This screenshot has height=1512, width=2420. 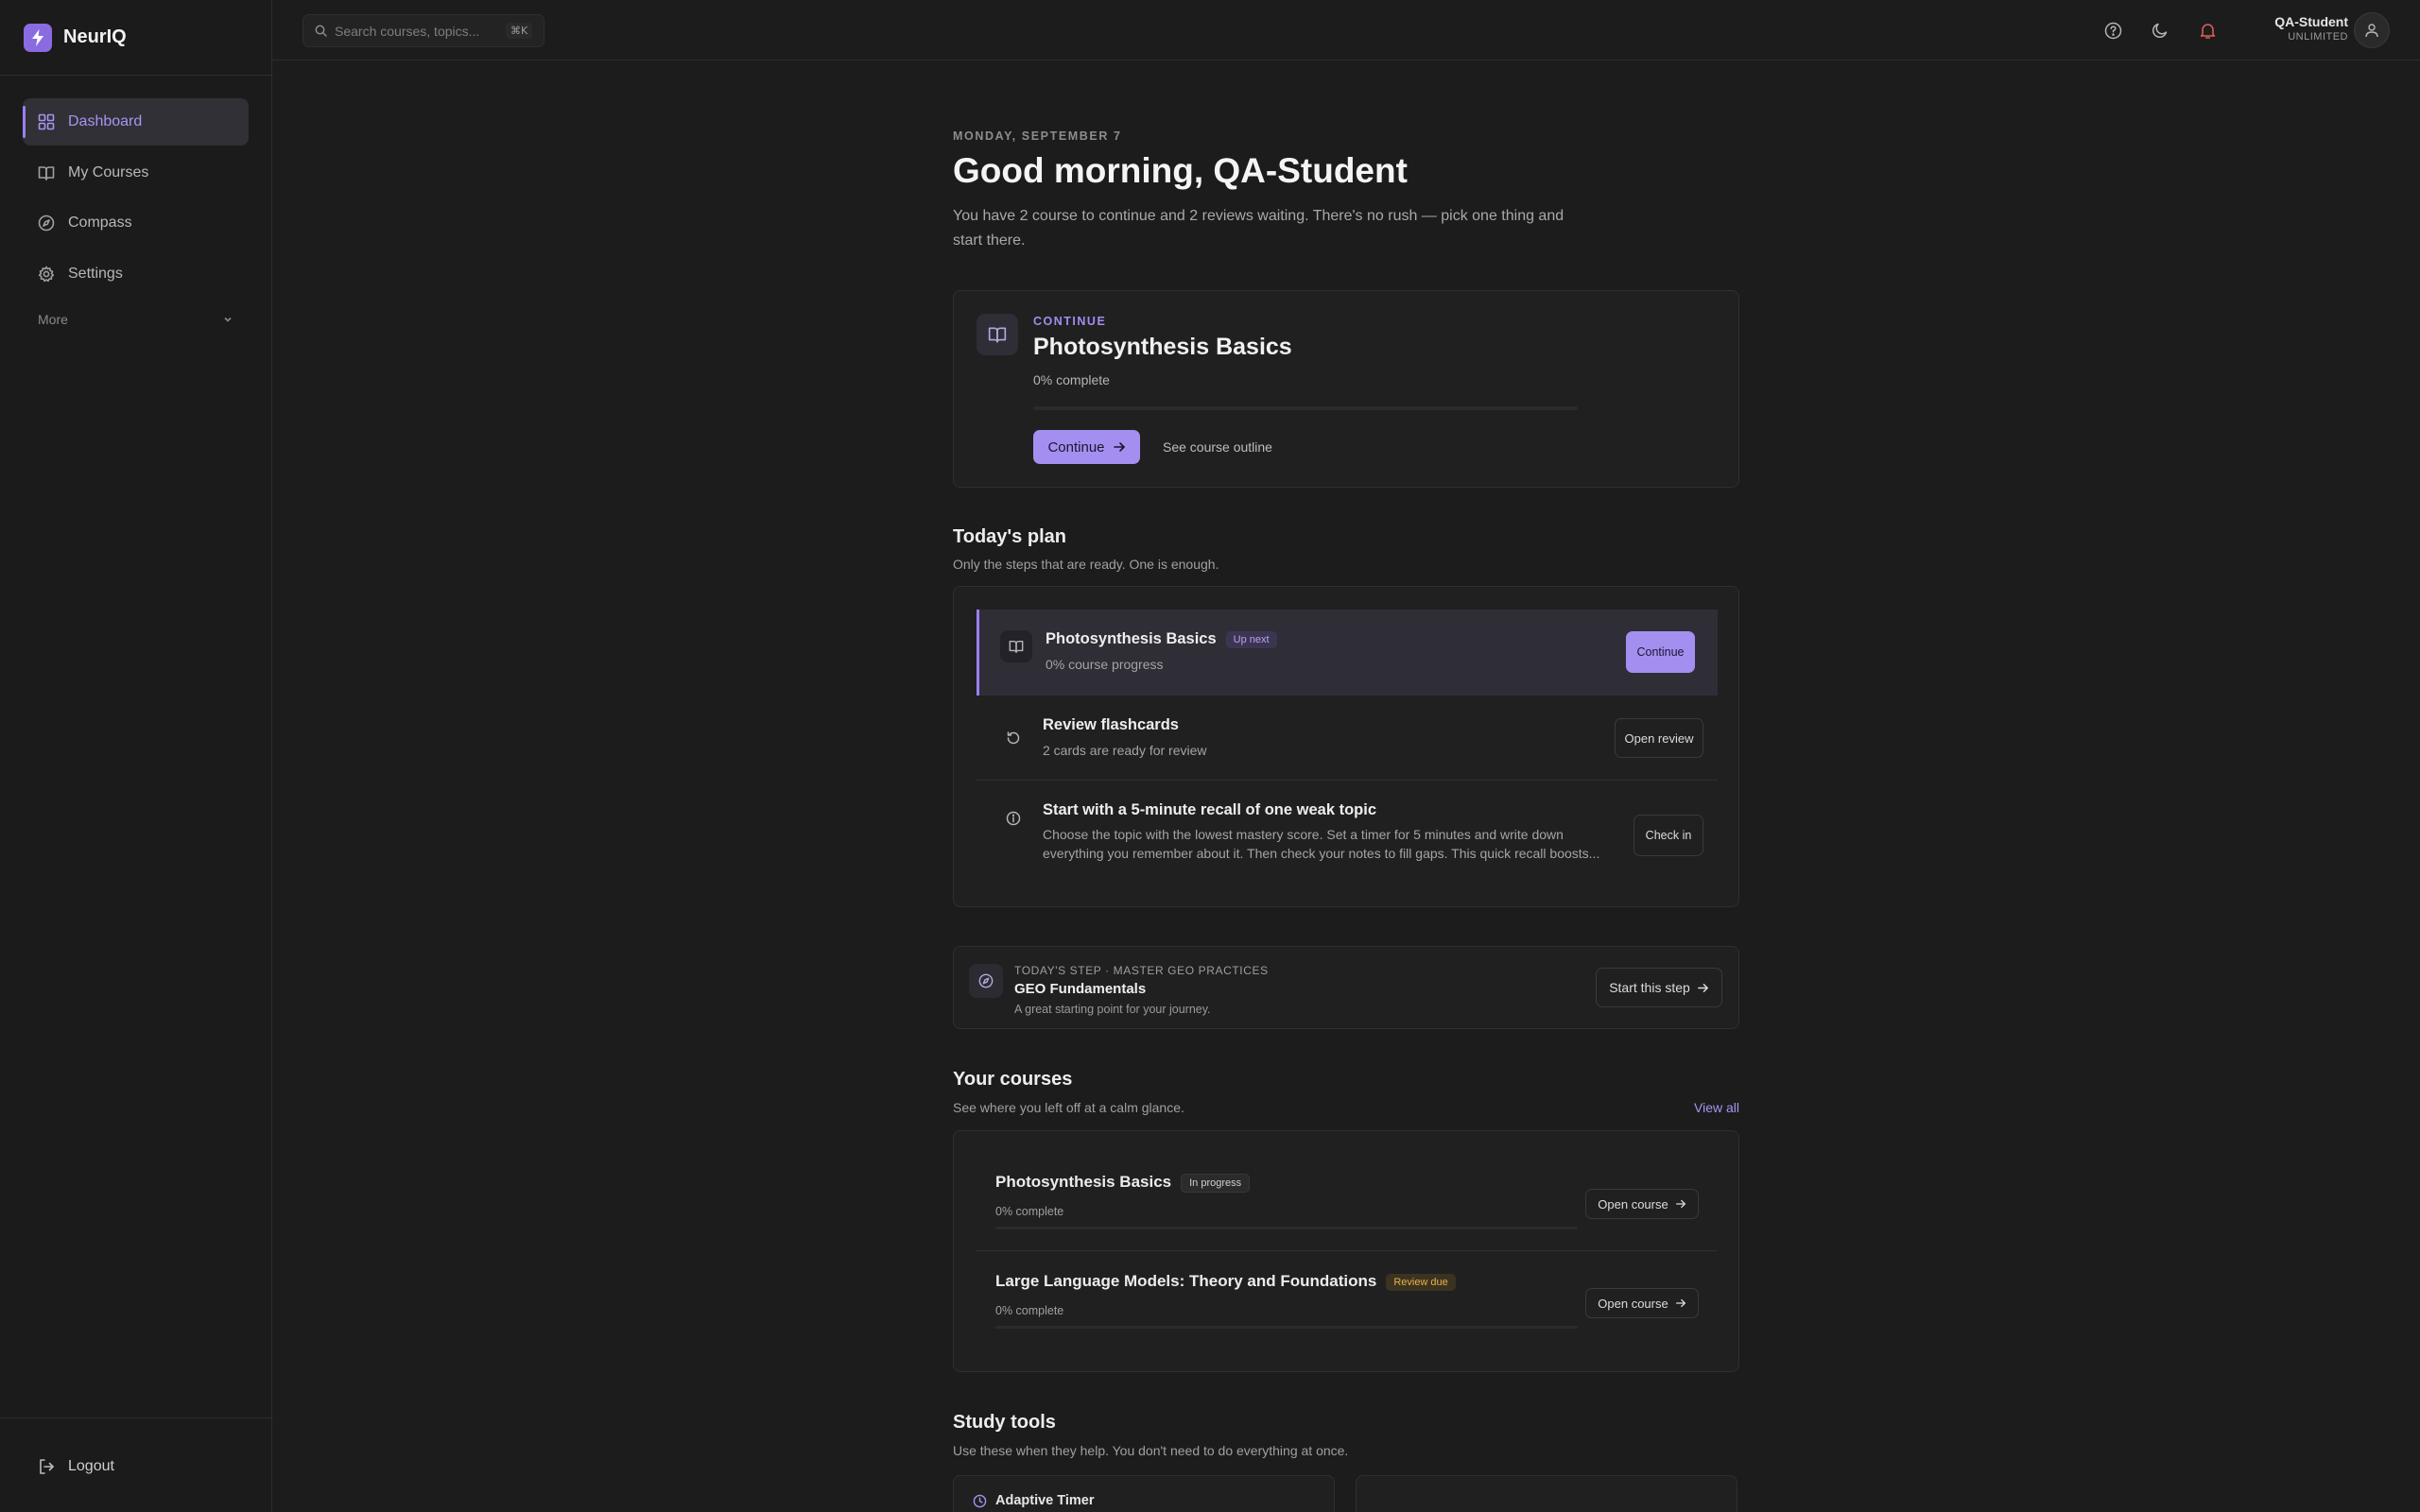 I want to click on app-name: NeurIQ, so click(x=95, y=36).